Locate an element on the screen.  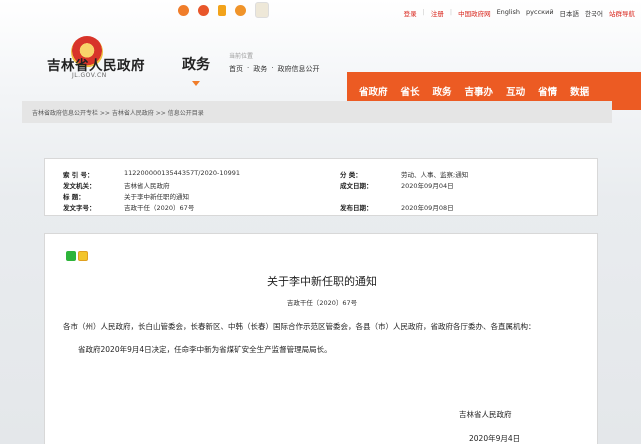
meta-issuer: 发文机关： is located at coordinates (79, 185).